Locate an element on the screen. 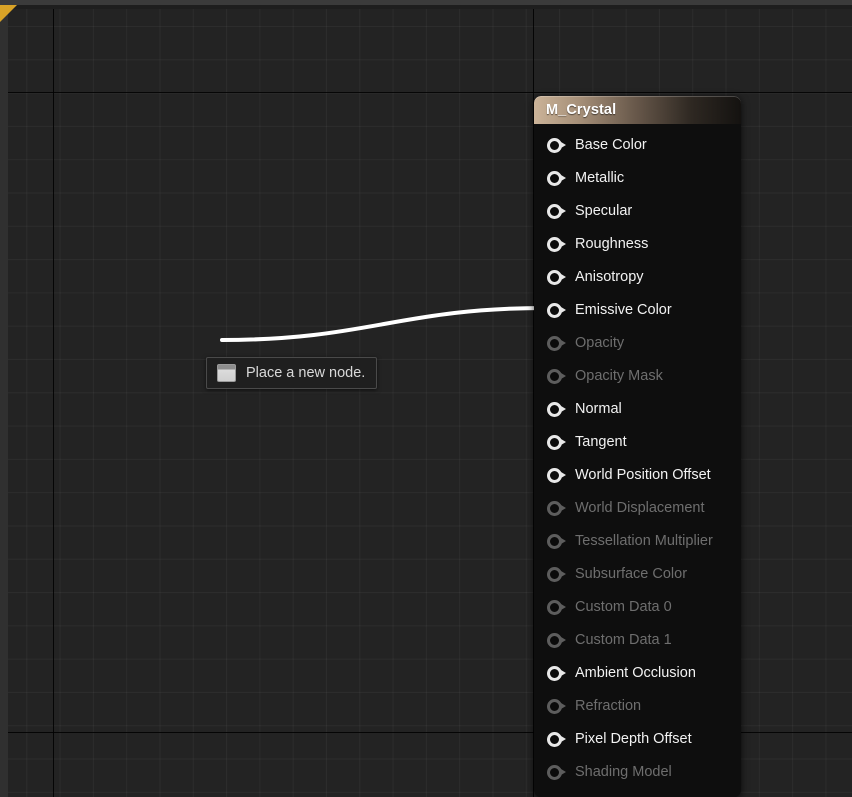  pin-label: Opacity Mask is located at coordinates (619, 376).